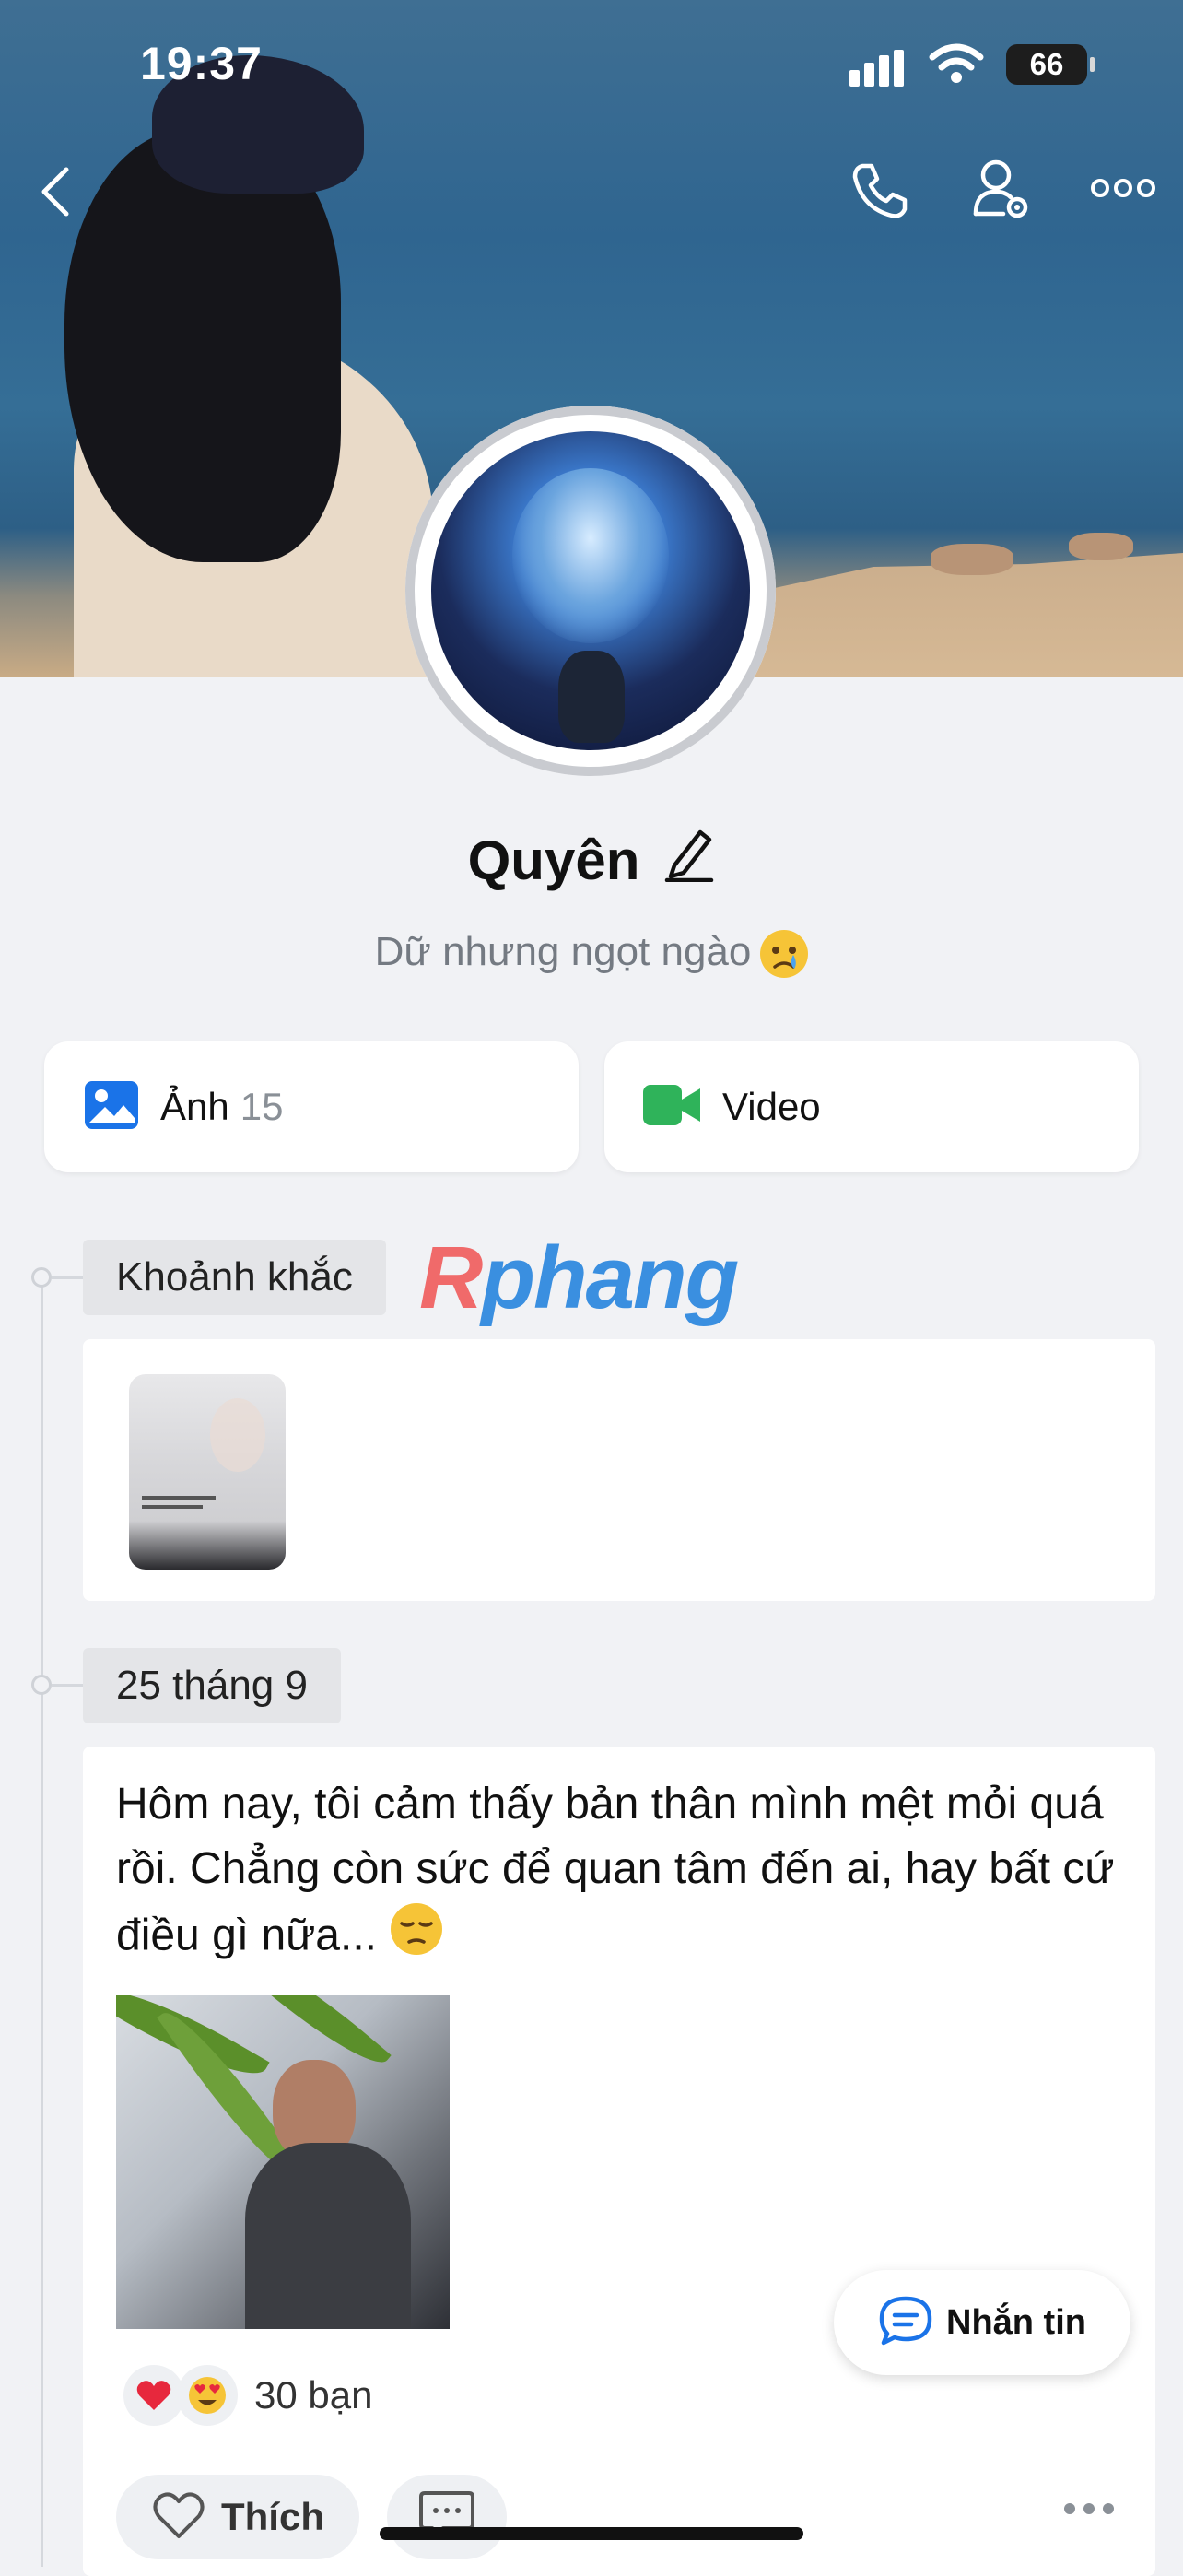 The image size is (1183, 2576). Describe the element at coordinates (207, 1472) in the screenshot. I see `moment-thumbnail` at that location.